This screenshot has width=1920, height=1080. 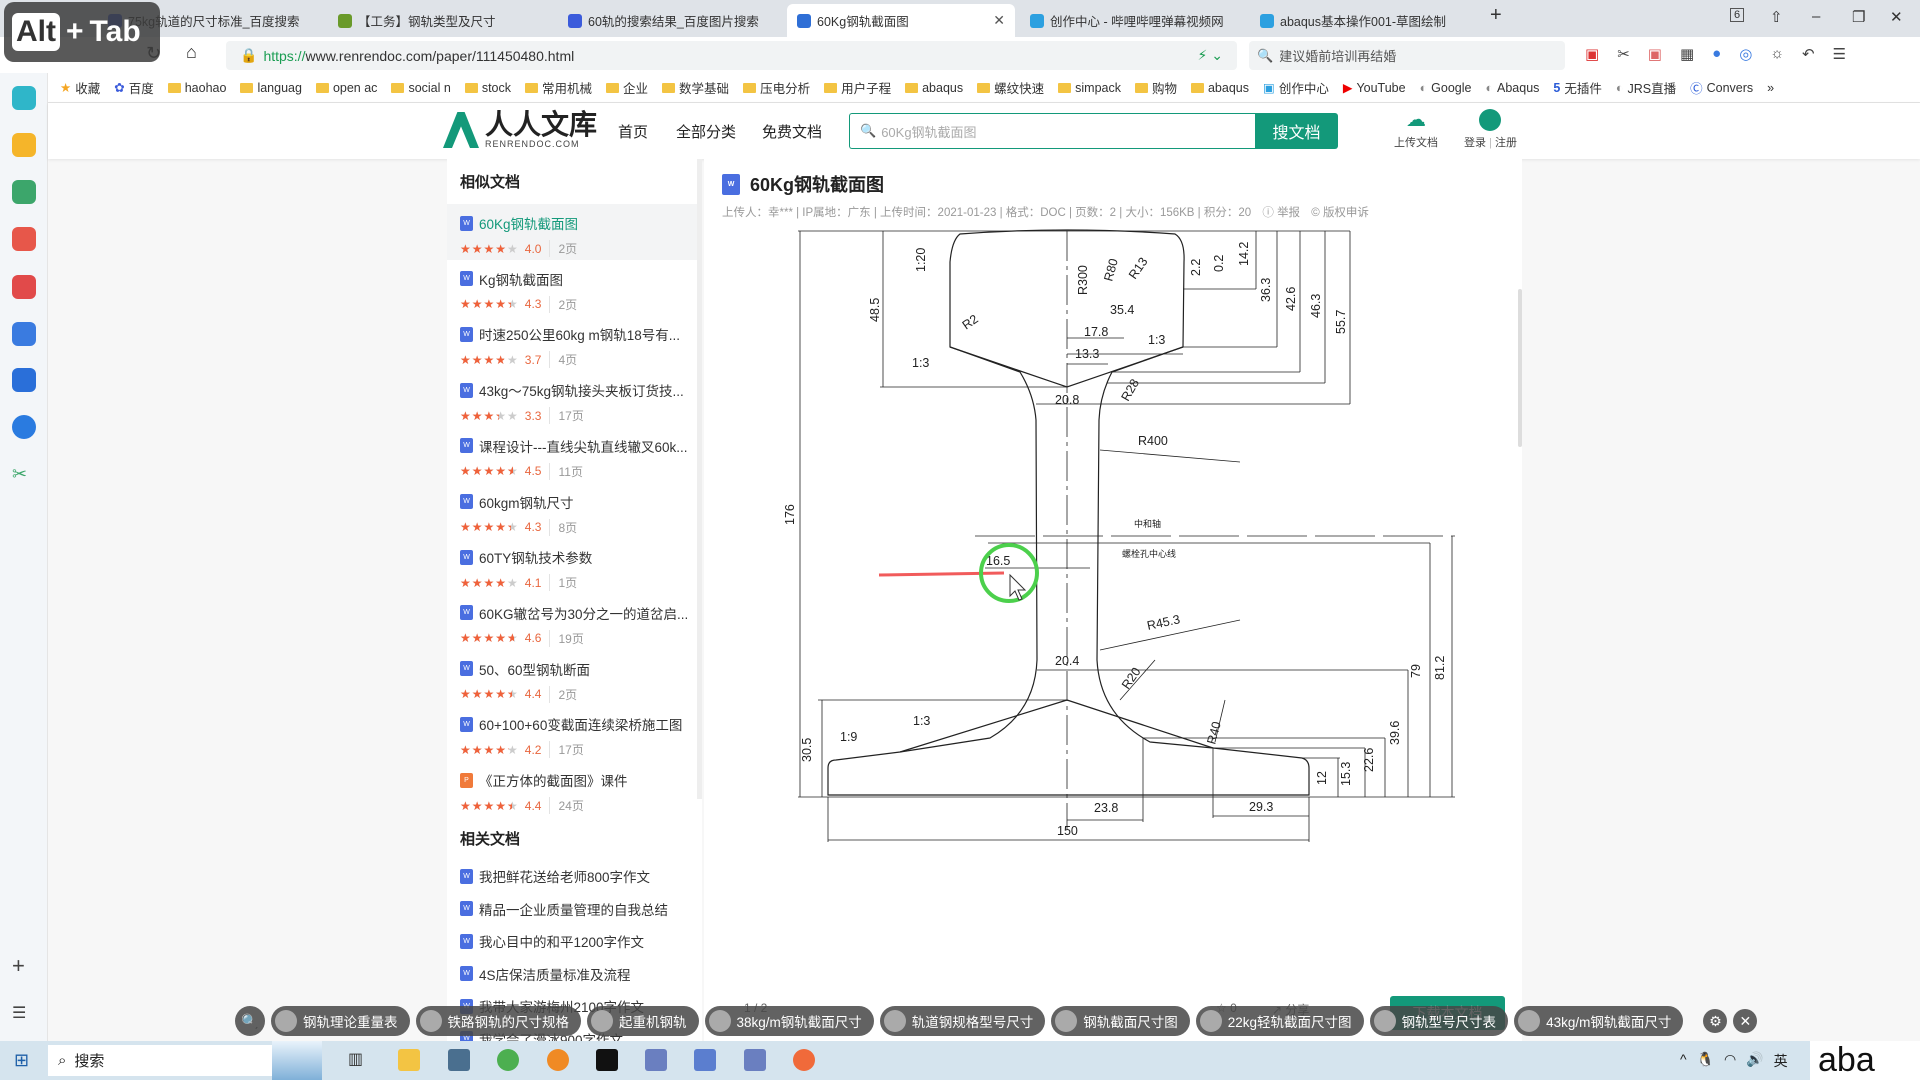 I want to click on close-icon: ✕, so click(x=1745, y=1021).